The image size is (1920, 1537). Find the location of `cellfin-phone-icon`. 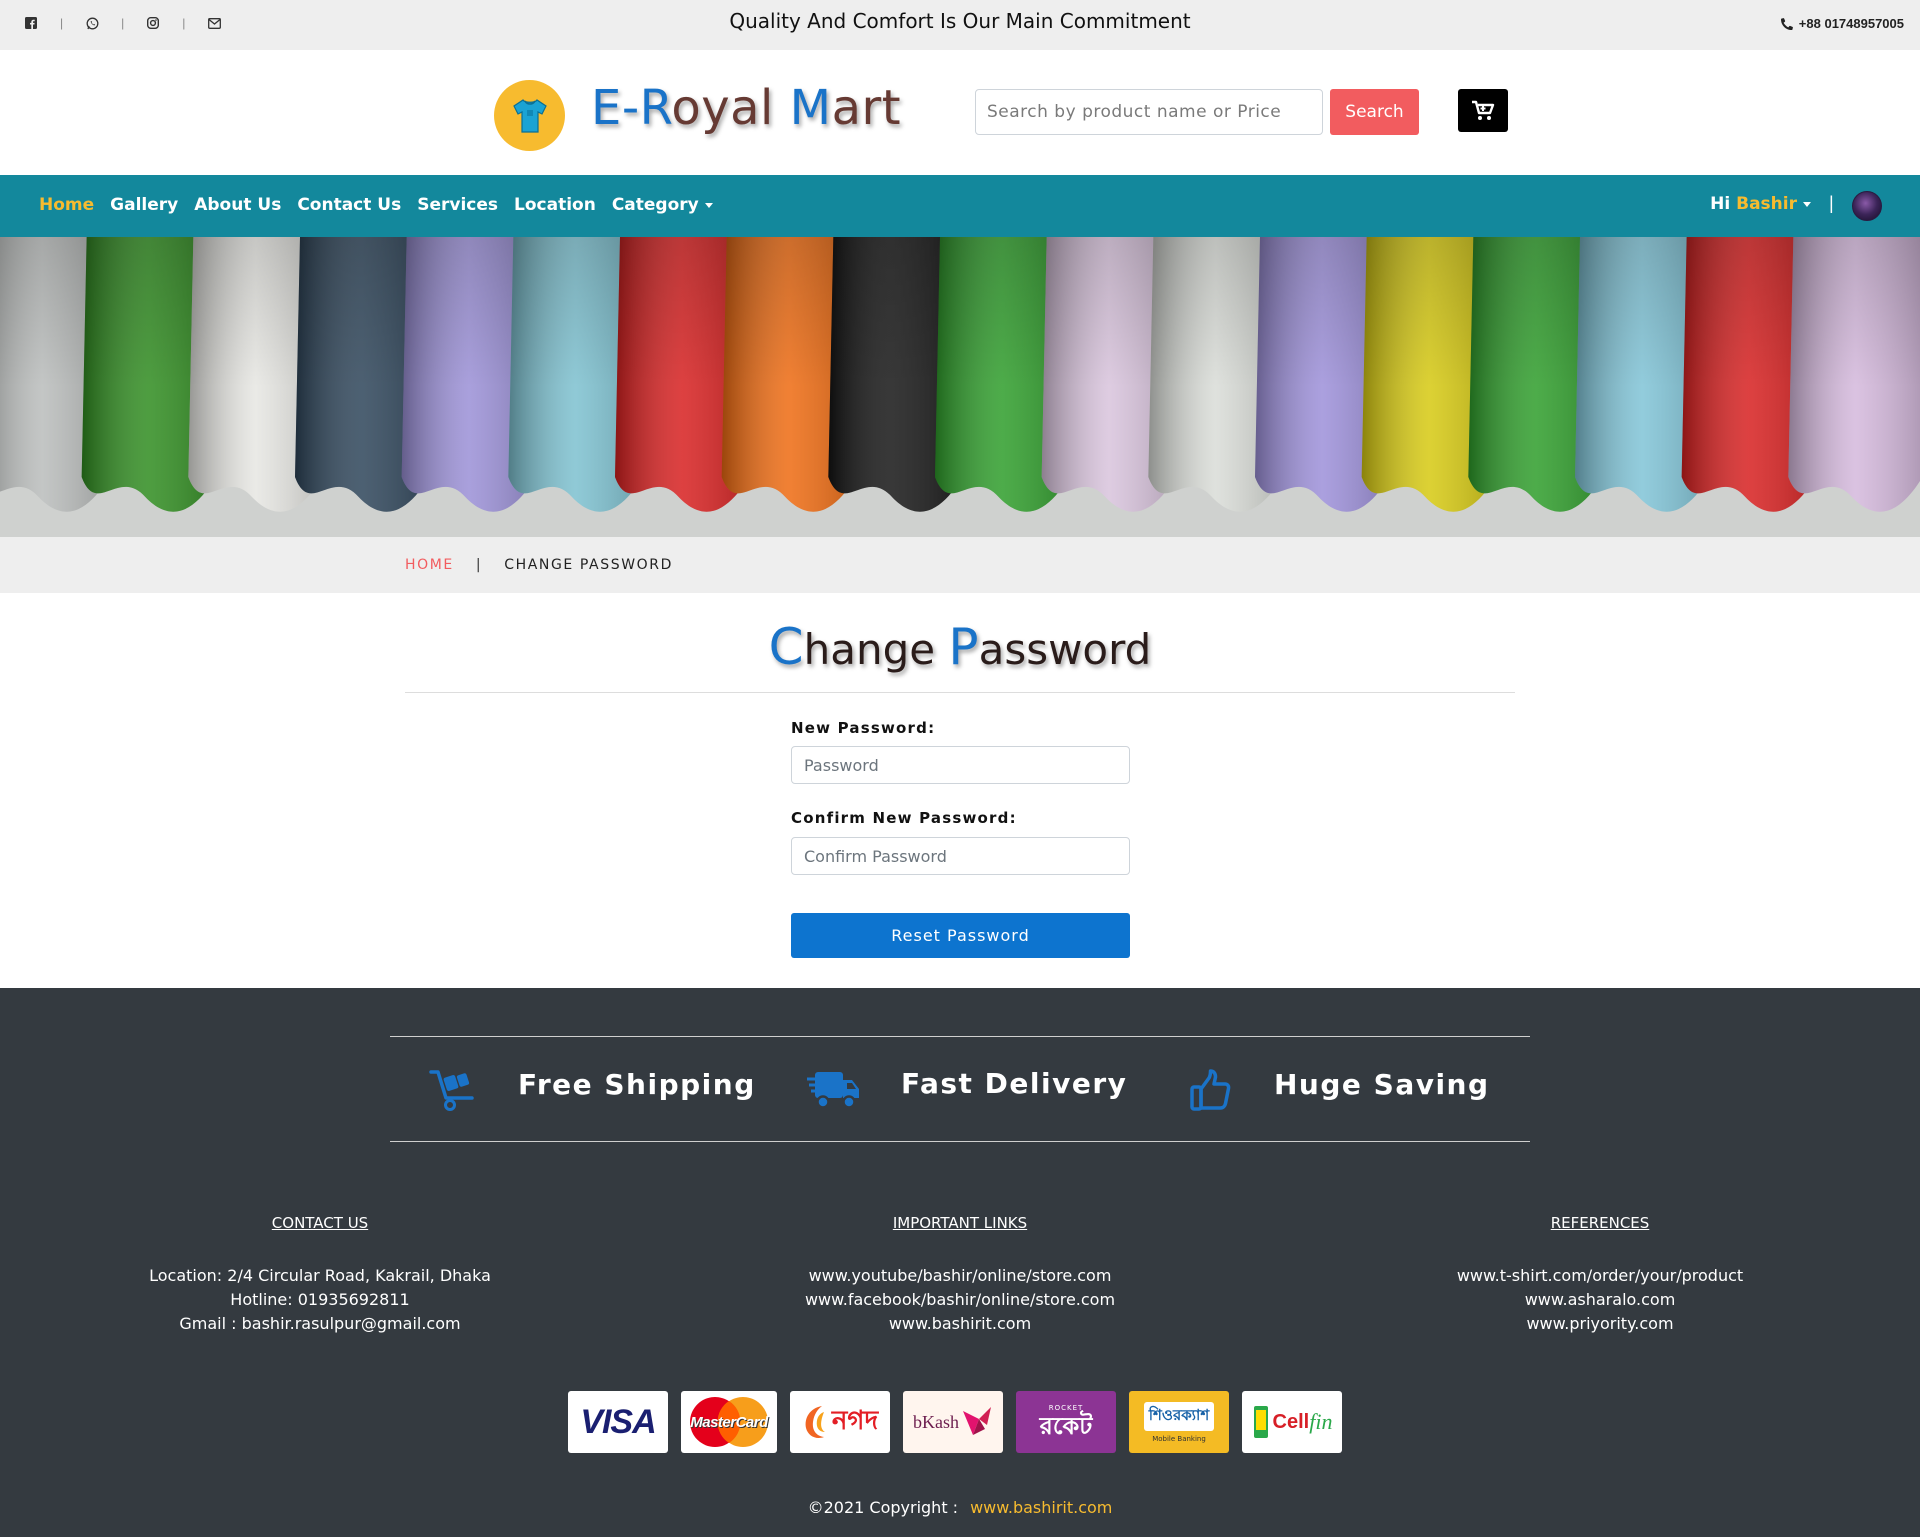

cellfin-phone-icon is located at coordinates (1260, 1422).